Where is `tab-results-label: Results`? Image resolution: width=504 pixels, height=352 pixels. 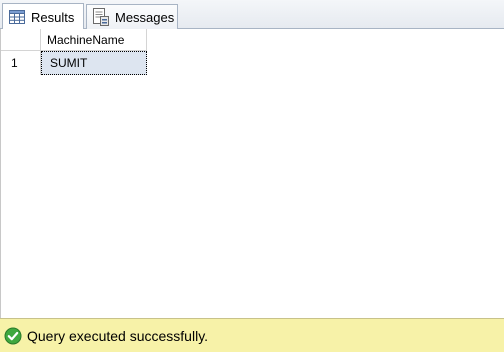
tab-results-label: Results is located at coordinates (53, 17).